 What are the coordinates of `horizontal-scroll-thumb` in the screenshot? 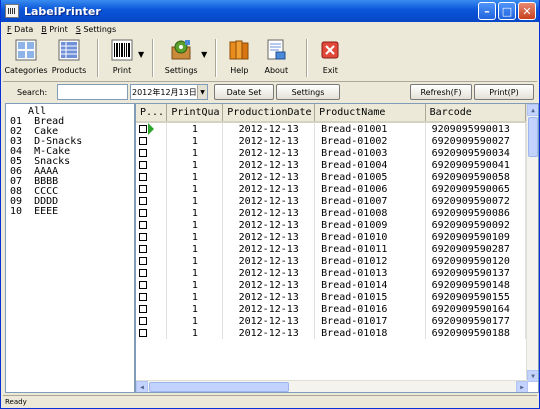 It's located at (219, 387).